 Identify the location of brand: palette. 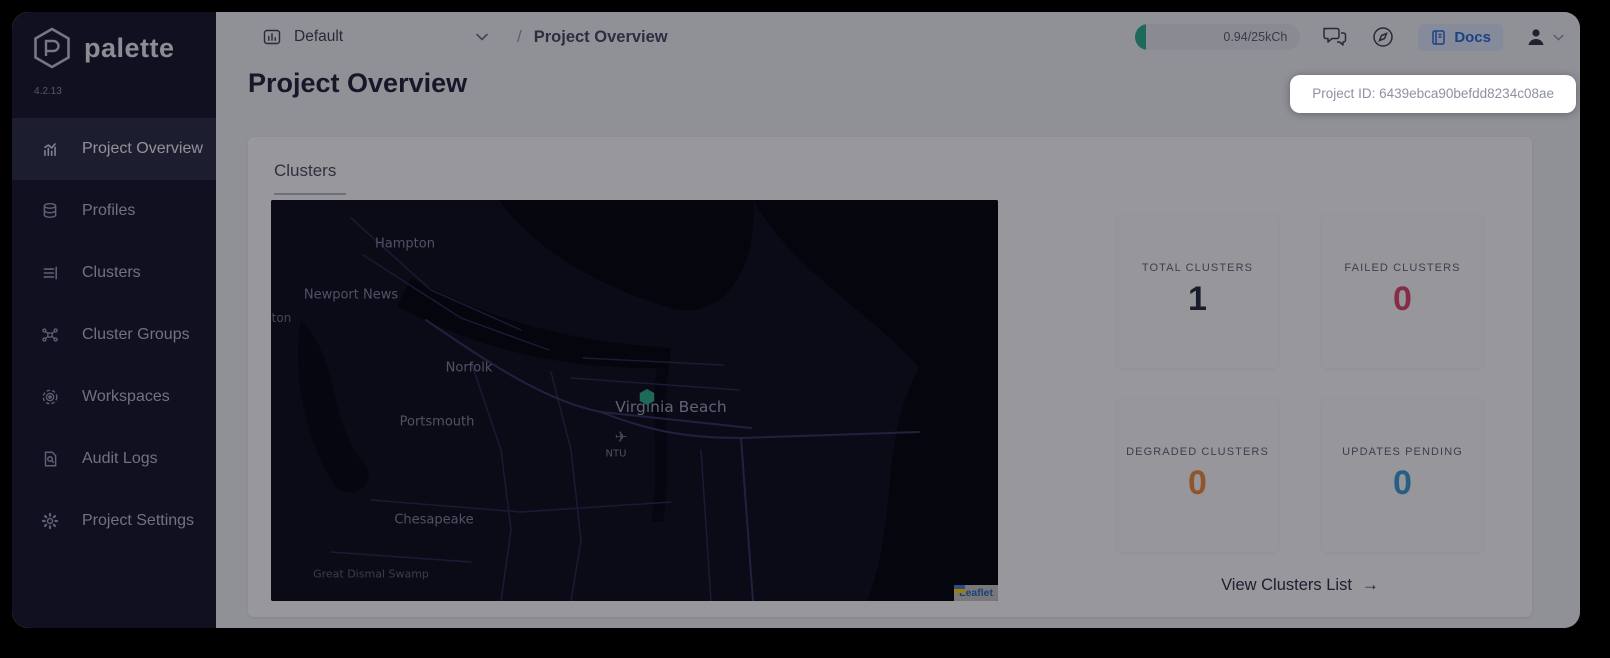
(102, 48).